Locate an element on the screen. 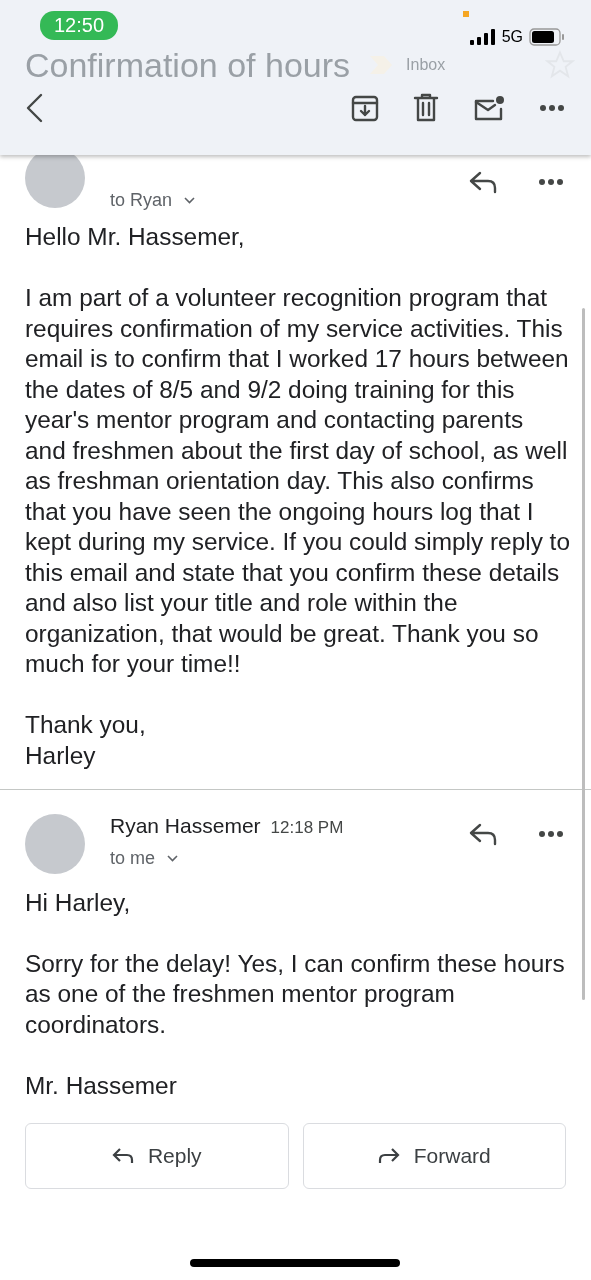 The width and height of the screenshot is (591, 1280). reply-button: Reply is located at coordinates (157, 1155).